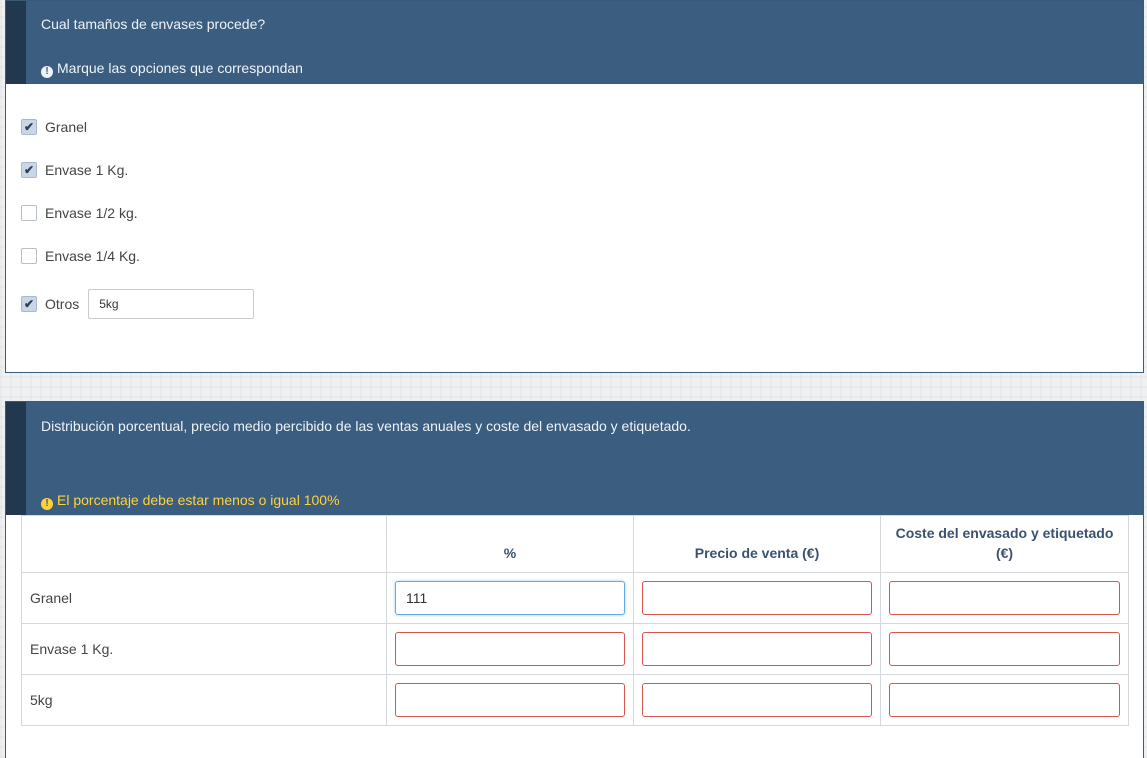 This screenshot has width=1147, height=758. I want to click on column-header-empty, so click(204, 544).